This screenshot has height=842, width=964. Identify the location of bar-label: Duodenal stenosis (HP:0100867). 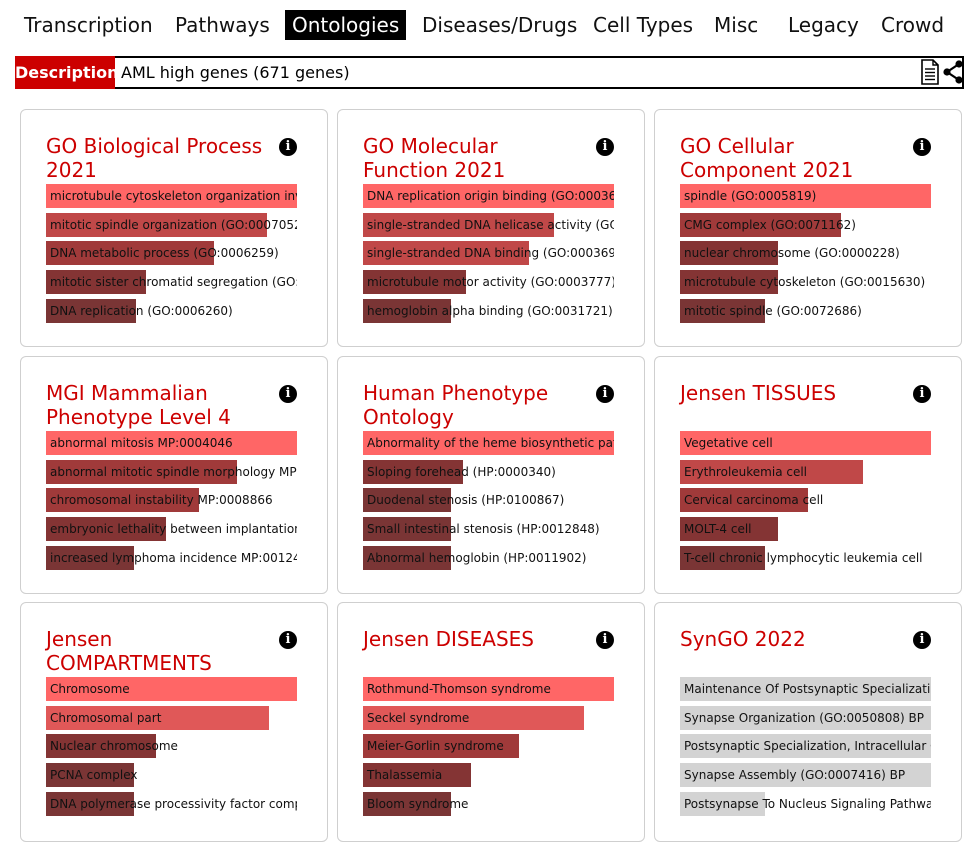
(466, 500).